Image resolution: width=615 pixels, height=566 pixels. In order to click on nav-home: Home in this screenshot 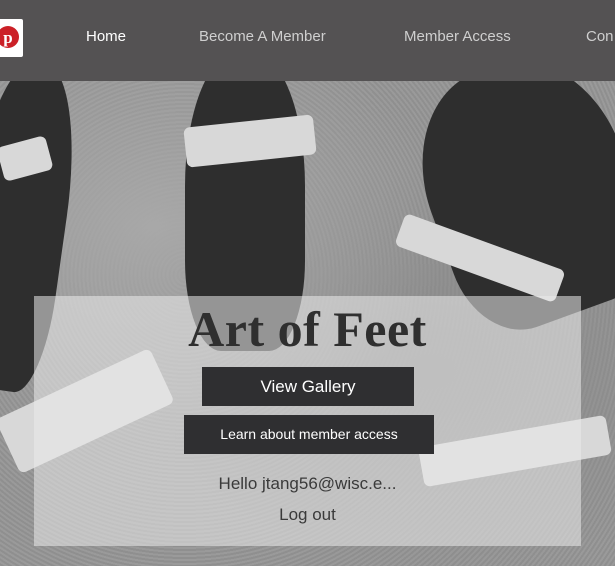, I will do `click(106, 36)`.